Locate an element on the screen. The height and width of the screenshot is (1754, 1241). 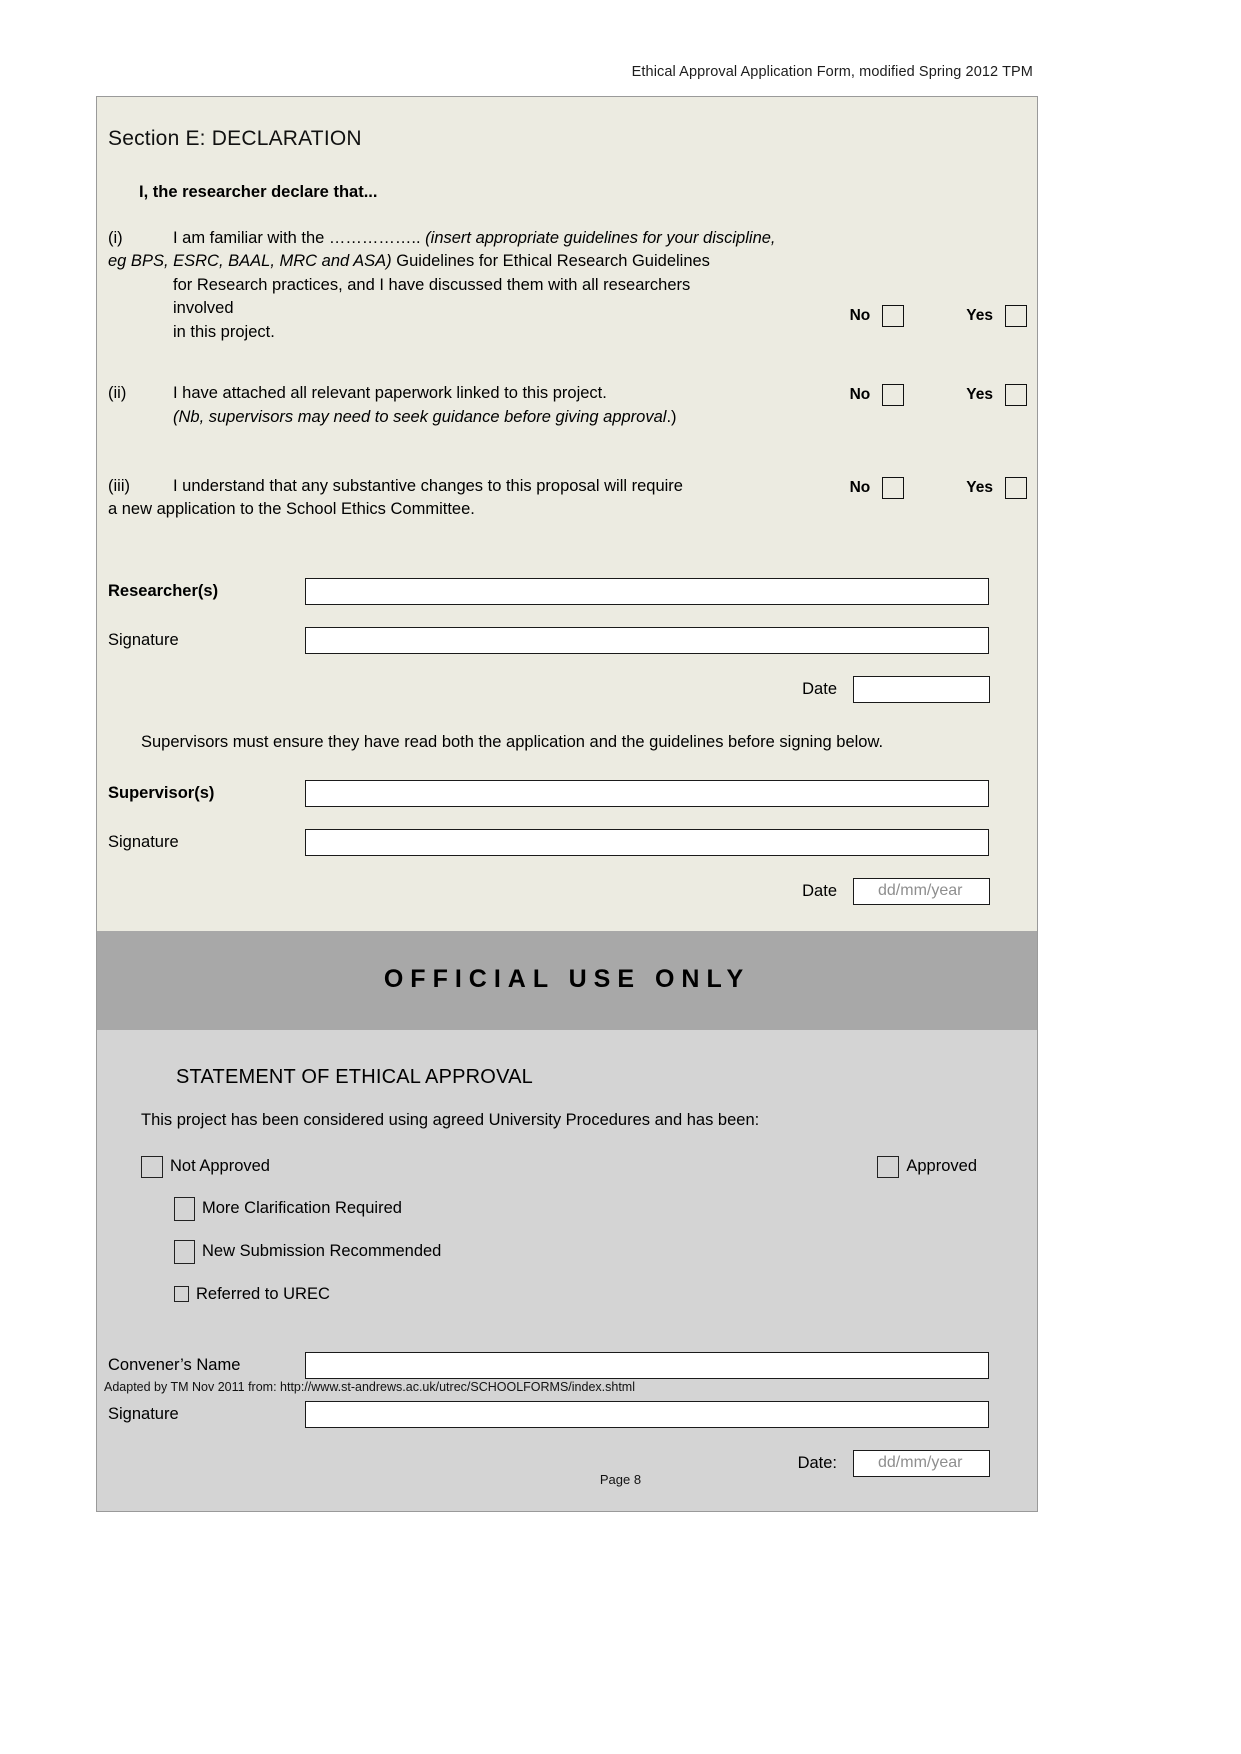
supervisor-date-placeholder: dd/mm/year is located at coordinates (920, 891).